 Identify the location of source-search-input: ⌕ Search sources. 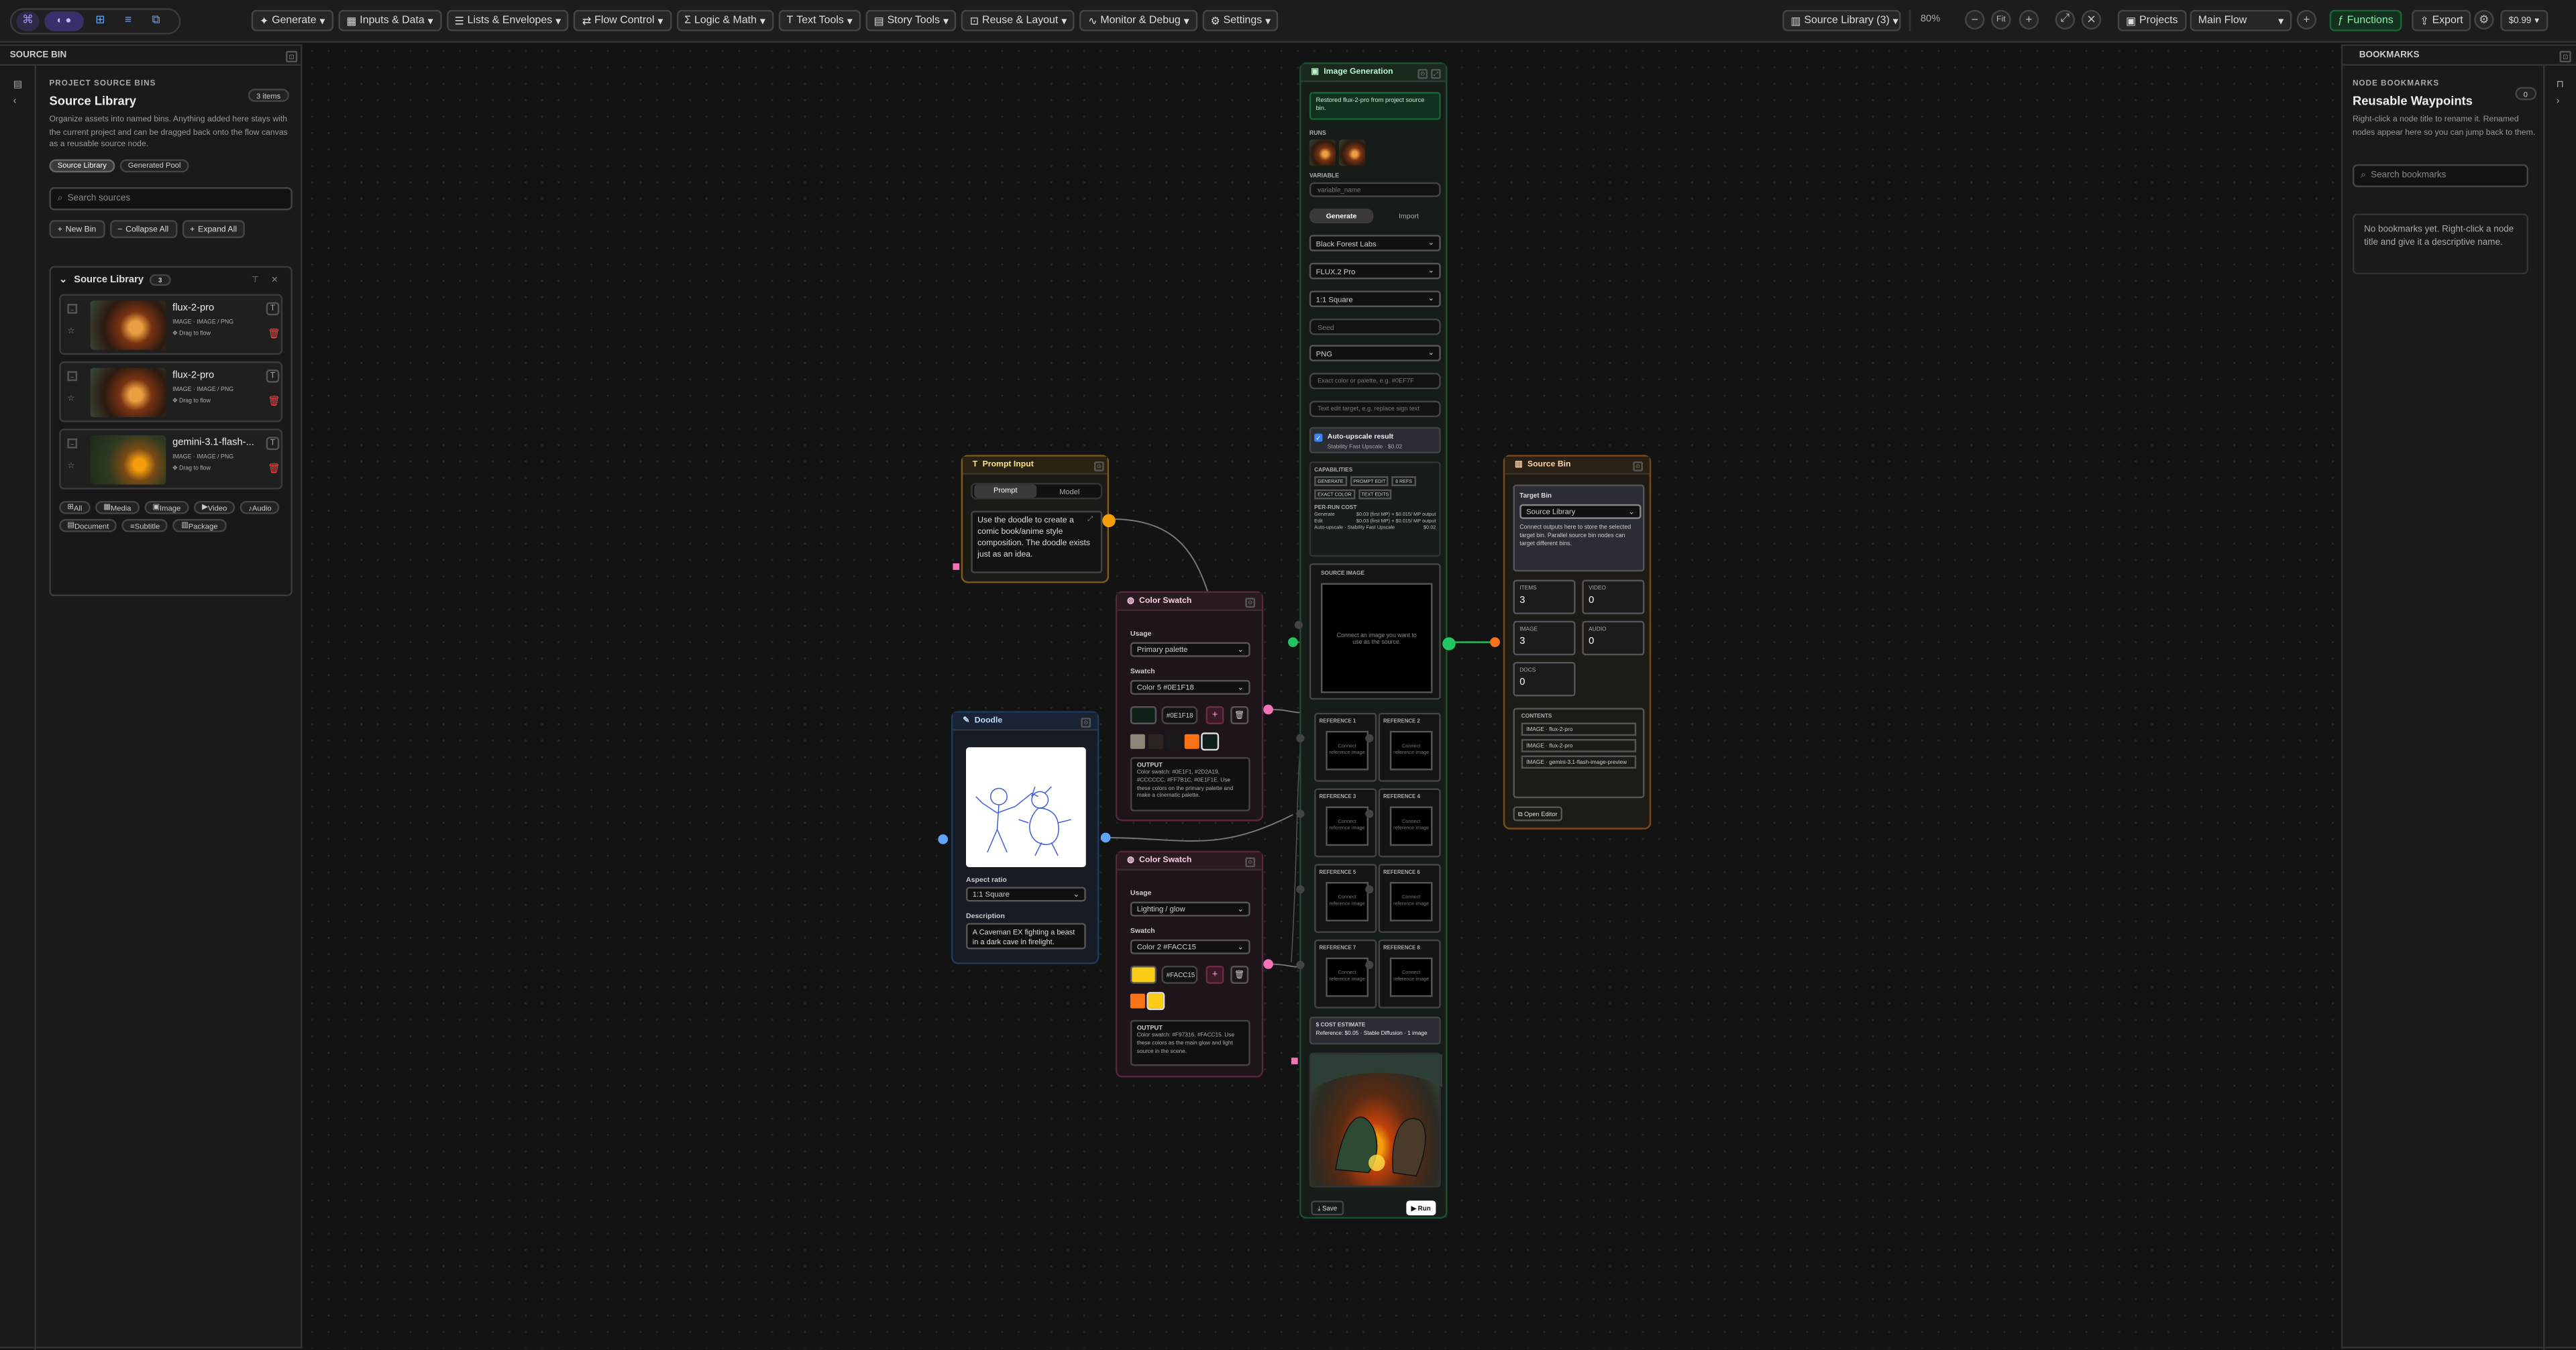
(170, 199).